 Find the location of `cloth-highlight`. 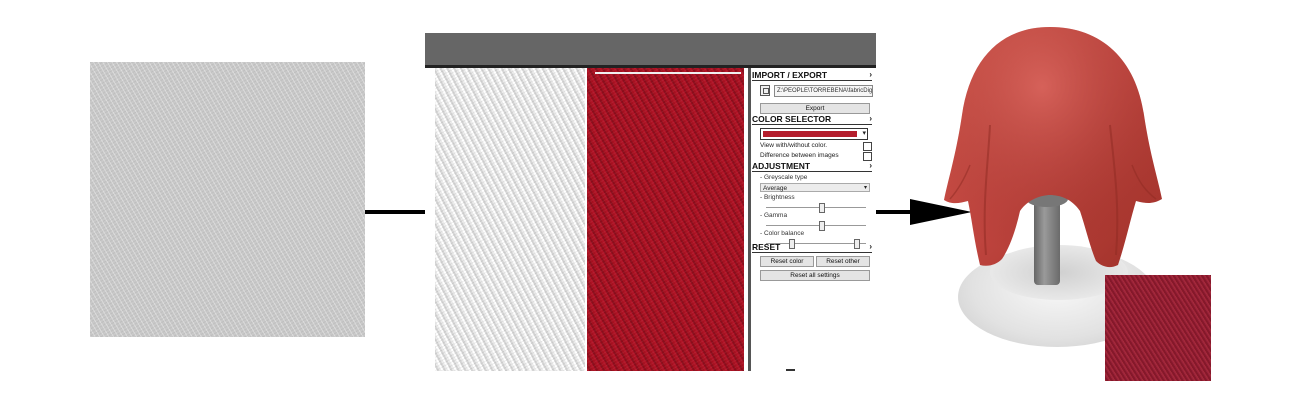

cloth-highlight is located at coordinates (1053, 147).